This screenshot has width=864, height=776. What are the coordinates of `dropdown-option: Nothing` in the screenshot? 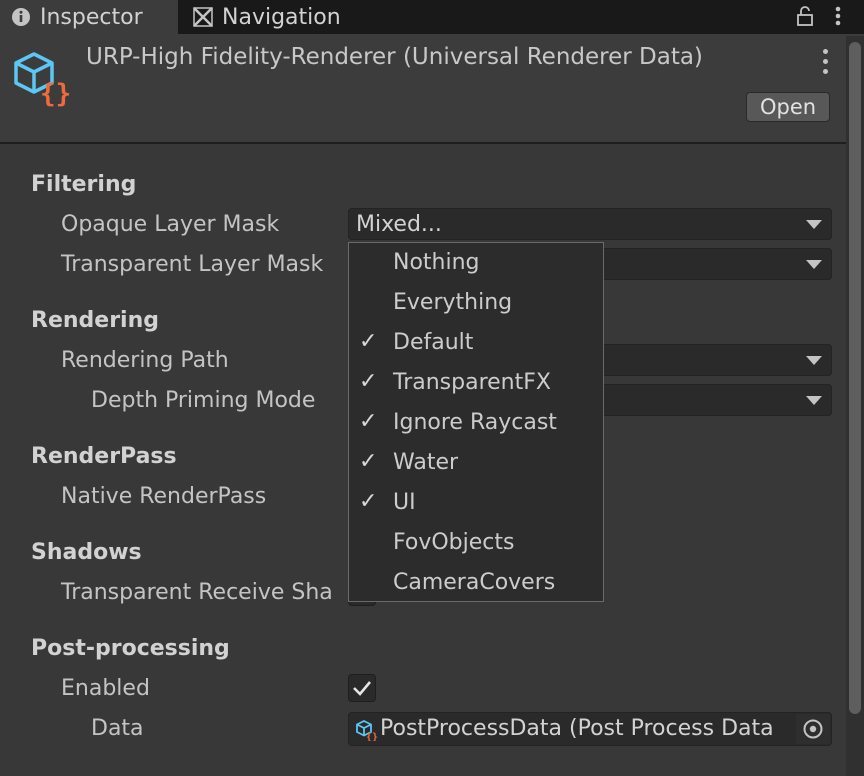 It's located at (476, 263).